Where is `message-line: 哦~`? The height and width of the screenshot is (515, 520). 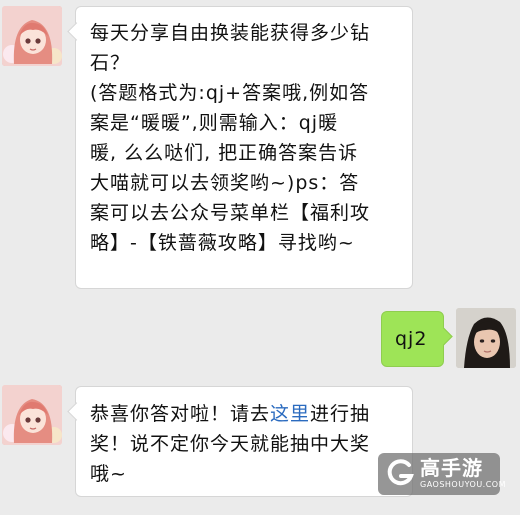 message-line: 哦~ is located at coordinates (108, 474).